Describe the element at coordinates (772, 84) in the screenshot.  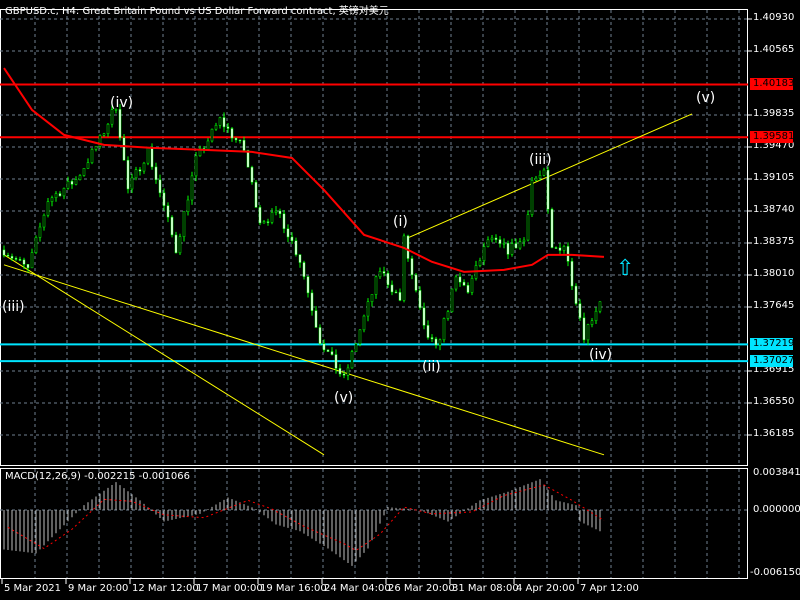
I see `price-level-tag: 1.40183` at that location.